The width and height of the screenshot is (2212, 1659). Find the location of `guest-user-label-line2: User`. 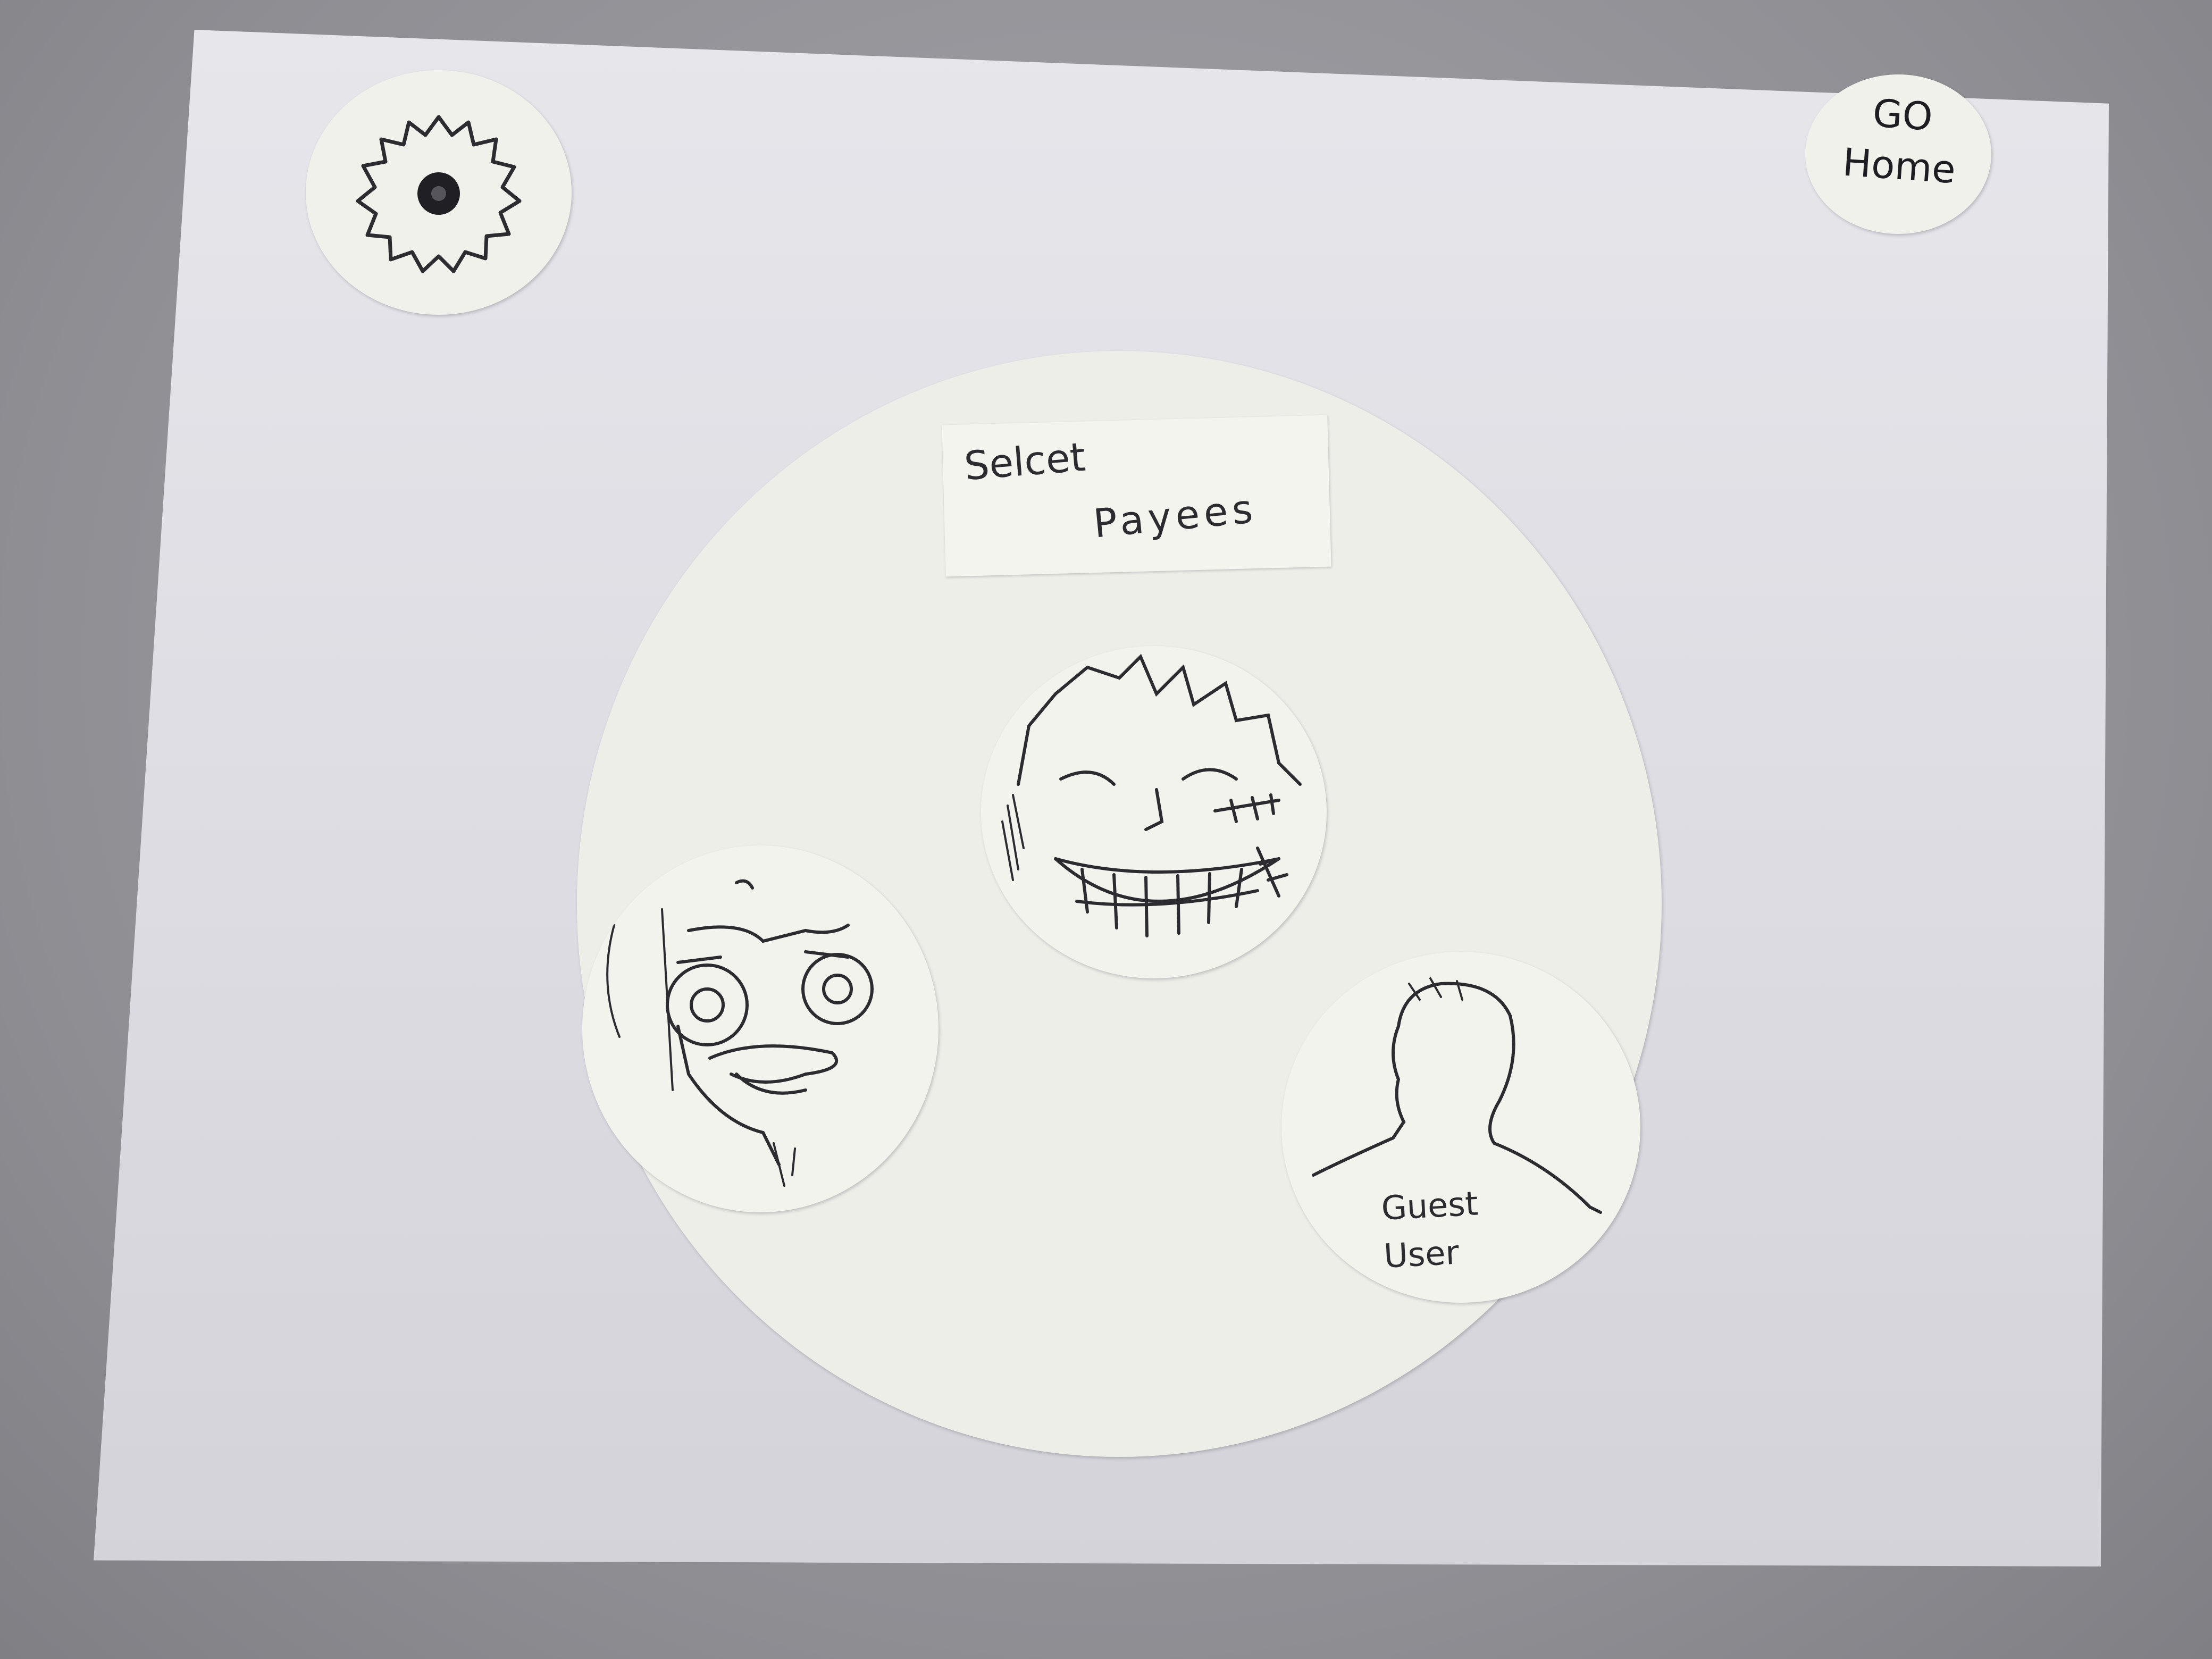

guest-user-label-line2: User is located at coordinates (1421, 1254).